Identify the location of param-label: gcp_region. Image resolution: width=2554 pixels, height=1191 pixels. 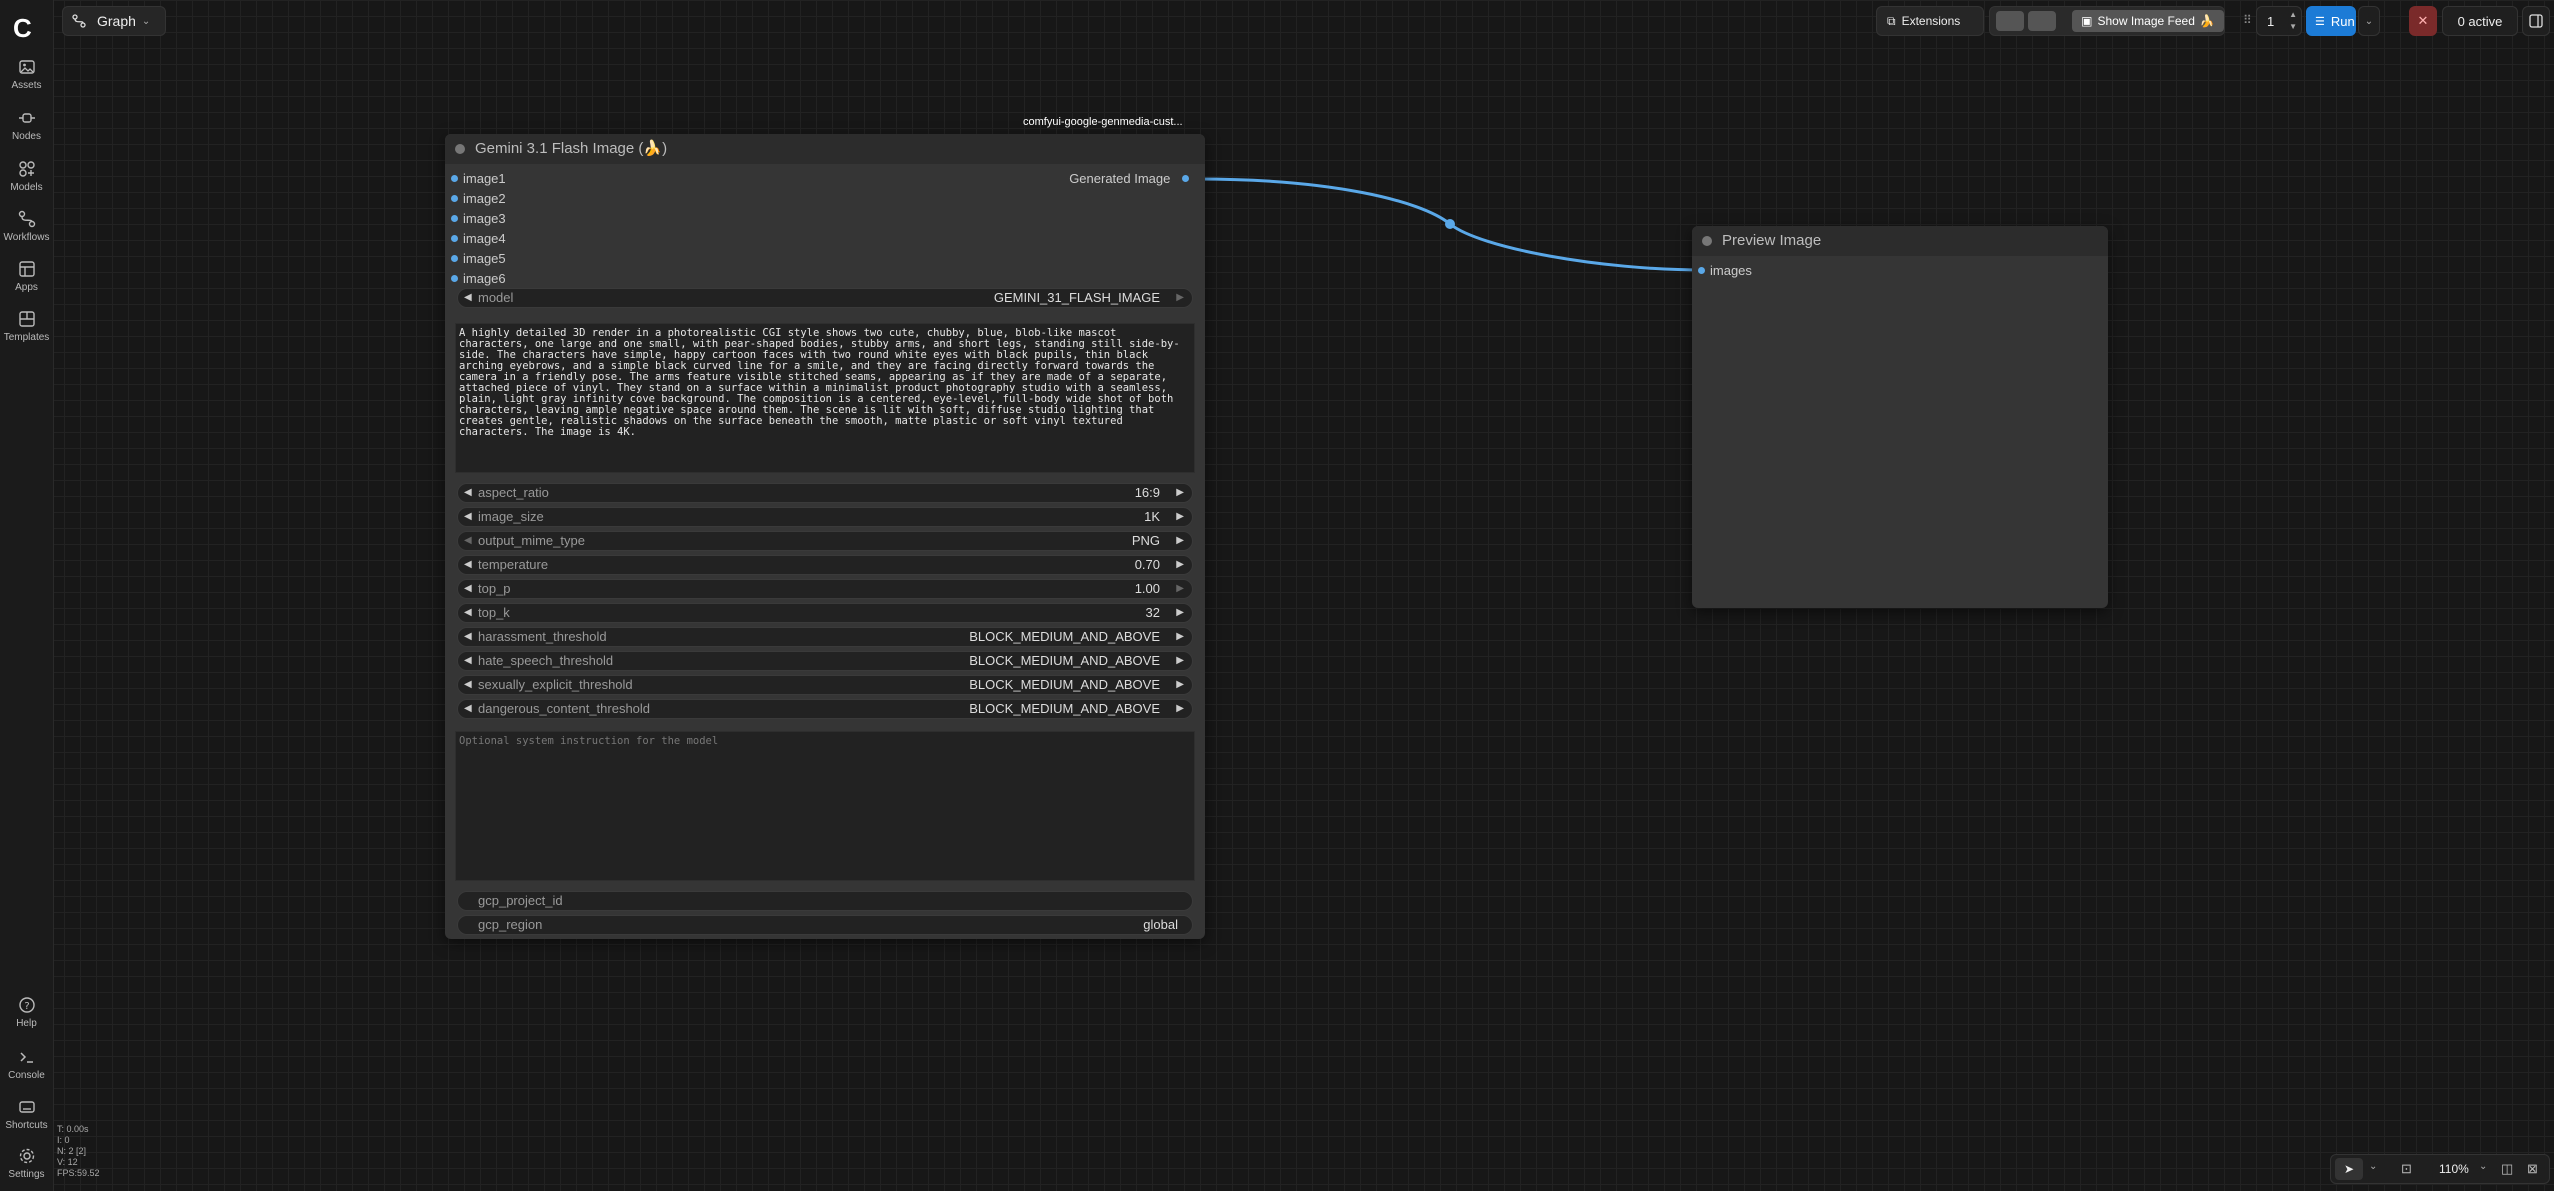
(510, 924).